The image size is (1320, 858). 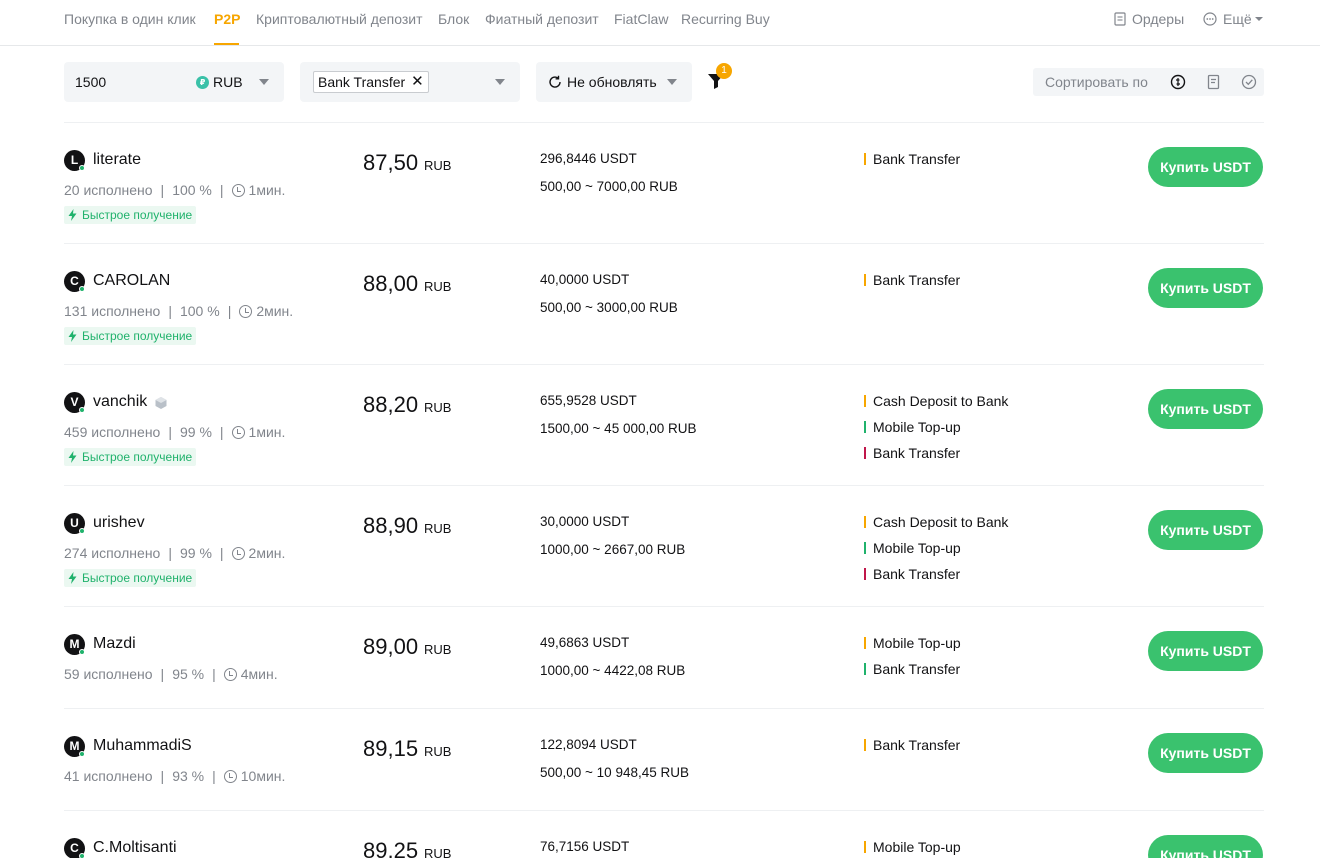 What do you see at coordinates (275, 311) in the screenshot?
I see `avg-release-time: 2мин.` at bounding box center [275, 311].